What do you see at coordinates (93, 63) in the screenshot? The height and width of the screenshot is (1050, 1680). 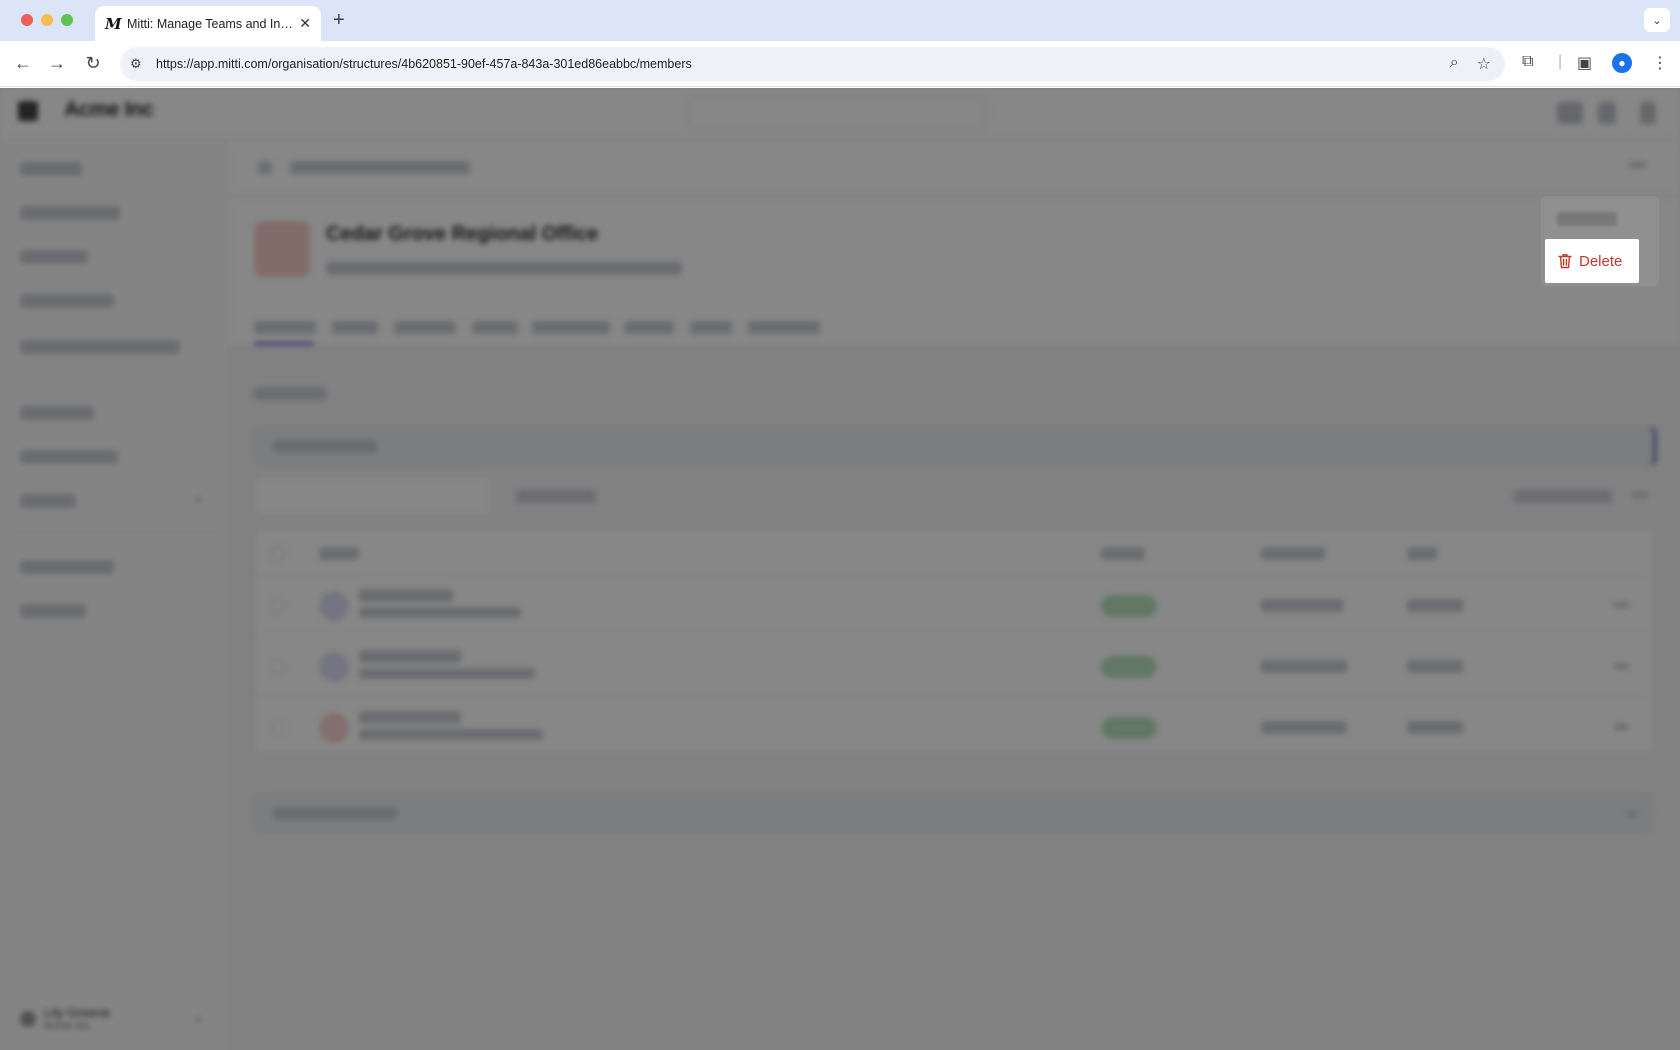 I see `reload-icon: ↻` at bounding box center [93, 63].